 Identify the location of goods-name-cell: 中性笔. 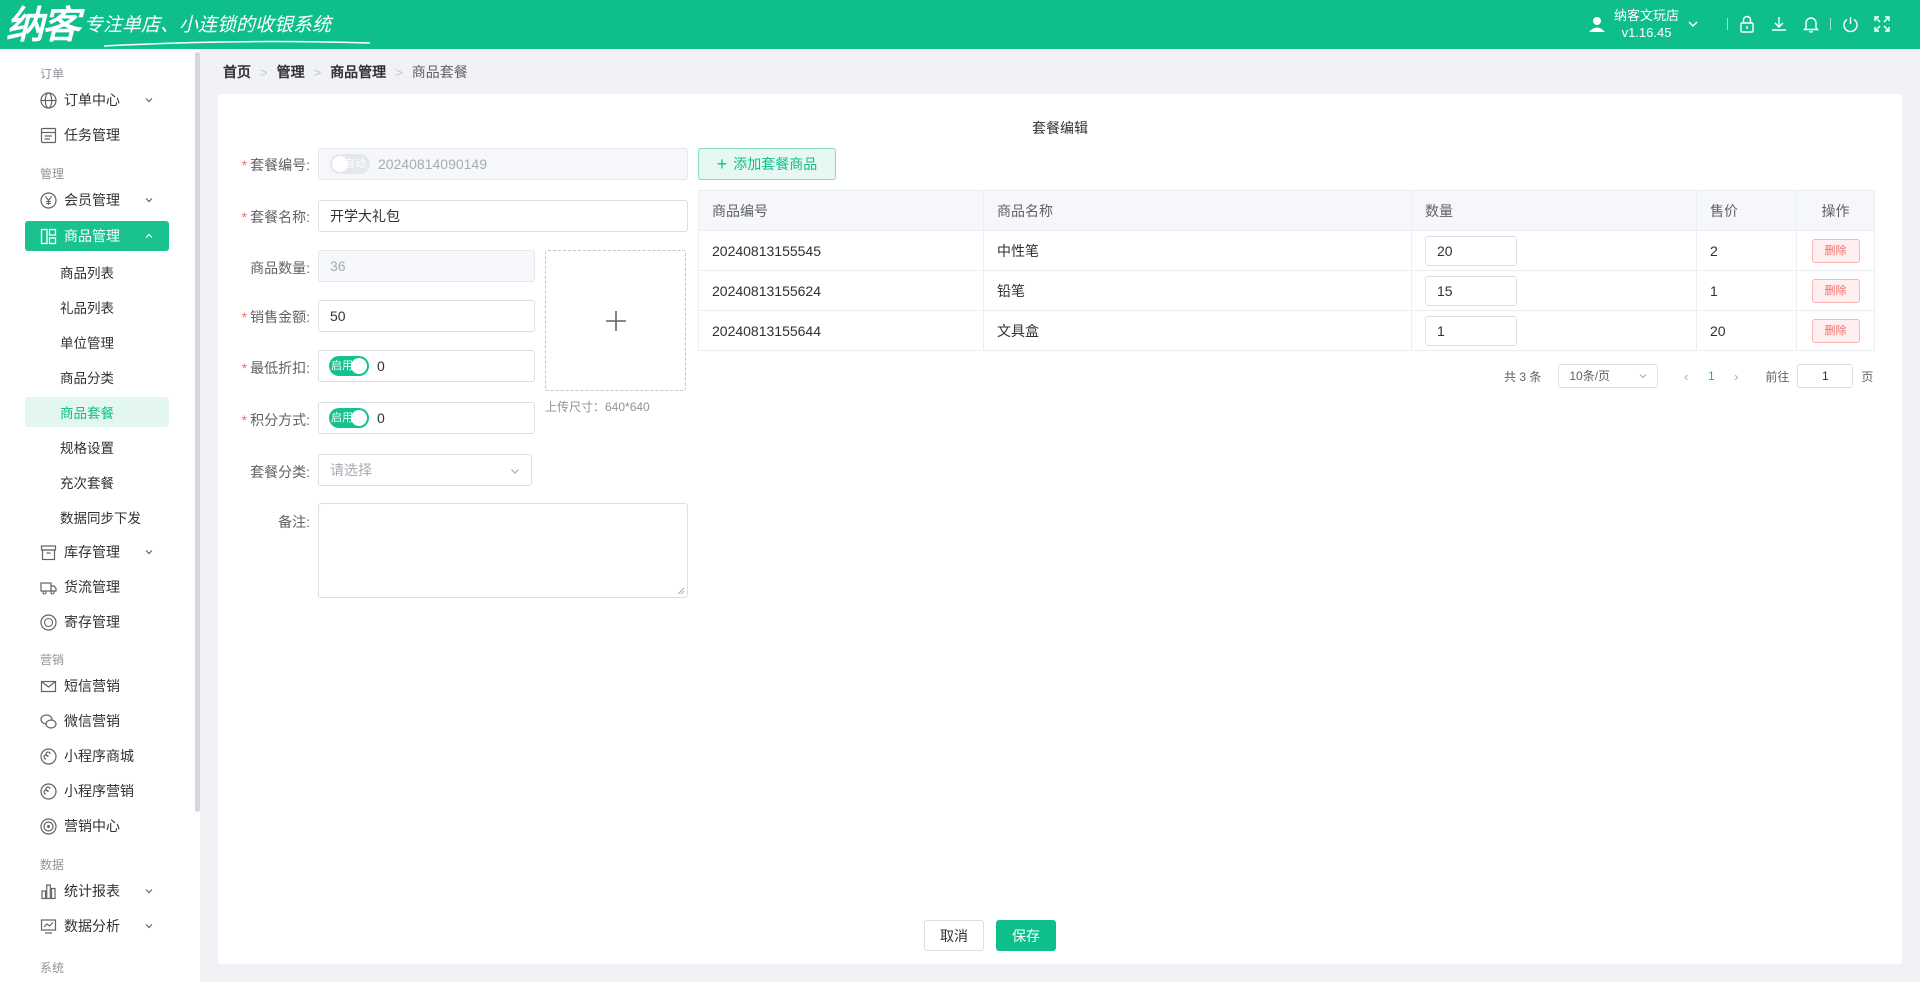
(1197, 250).